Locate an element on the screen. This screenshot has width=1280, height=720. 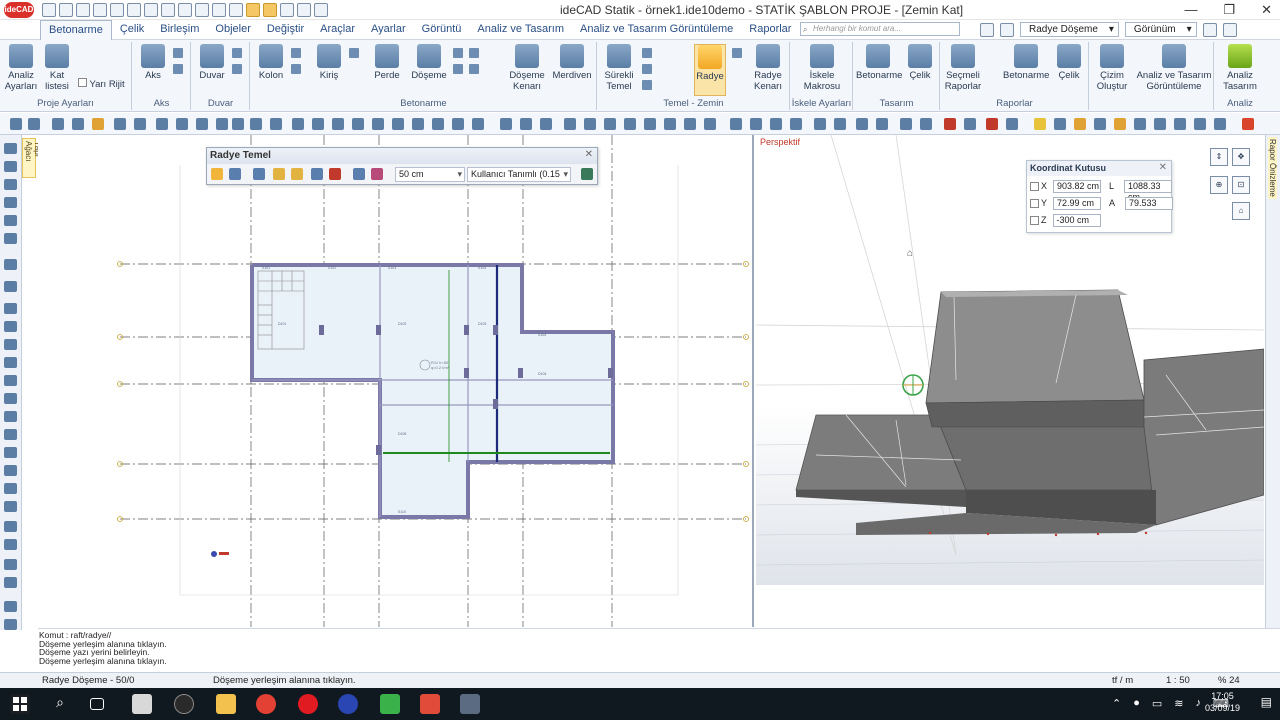
ortho-icon is located at coordinates (270, 10).